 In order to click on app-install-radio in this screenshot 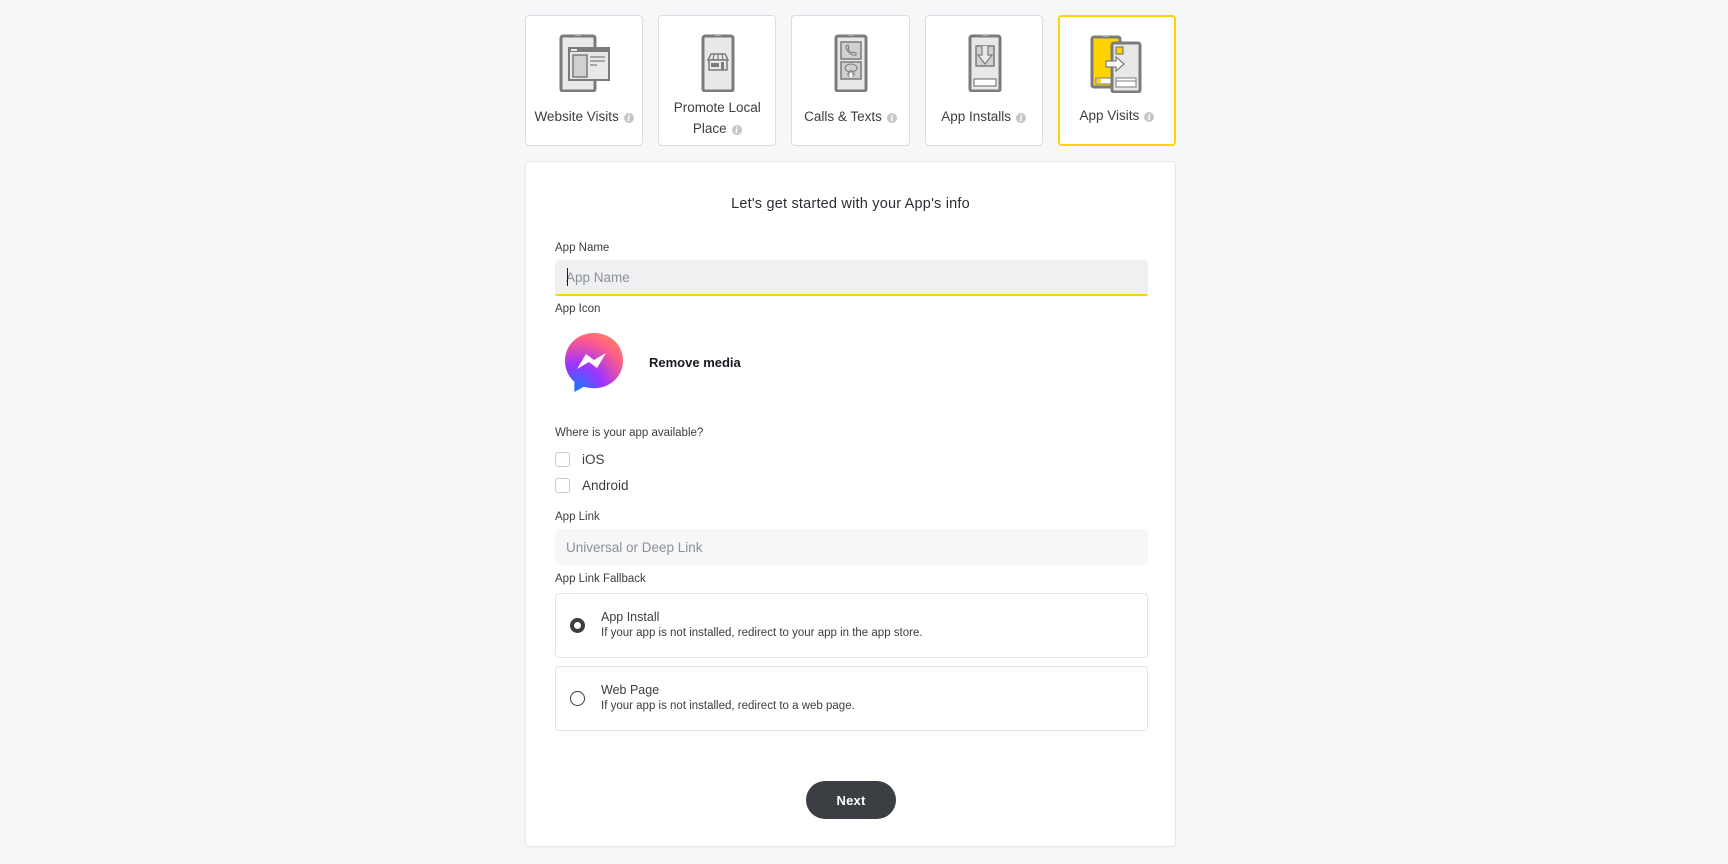, I will do `click(577, 625)`.